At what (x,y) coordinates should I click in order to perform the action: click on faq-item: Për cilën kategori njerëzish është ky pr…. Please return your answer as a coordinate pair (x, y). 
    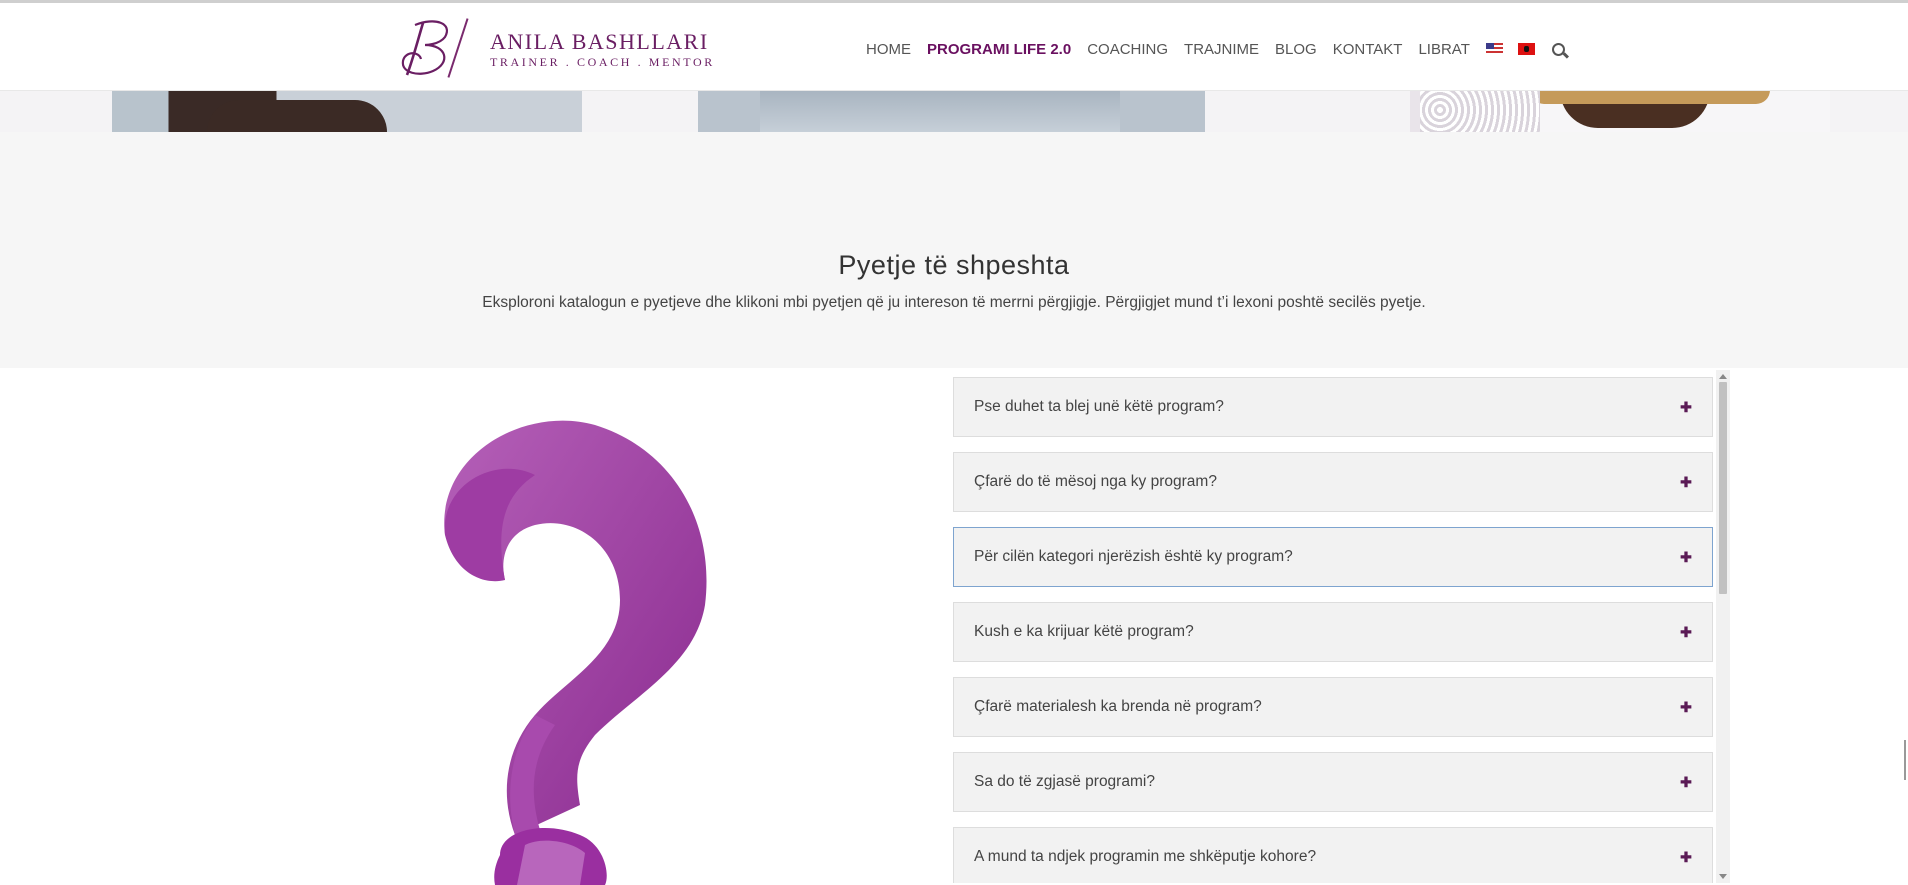
    Looking at the image, I should click on (1333, 557).